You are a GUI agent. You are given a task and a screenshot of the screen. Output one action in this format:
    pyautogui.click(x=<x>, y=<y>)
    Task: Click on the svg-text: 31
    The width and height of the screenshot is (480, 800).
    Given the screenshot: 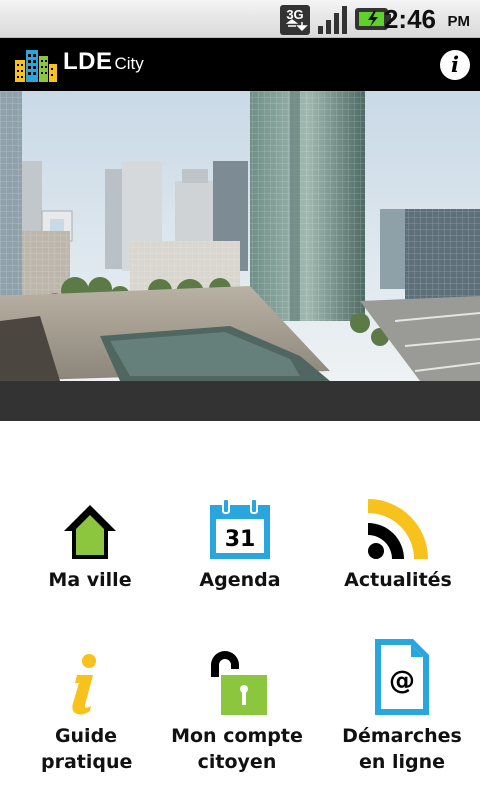 What is the action you would take?
    pyautogui.click(x=240, y=539)
    